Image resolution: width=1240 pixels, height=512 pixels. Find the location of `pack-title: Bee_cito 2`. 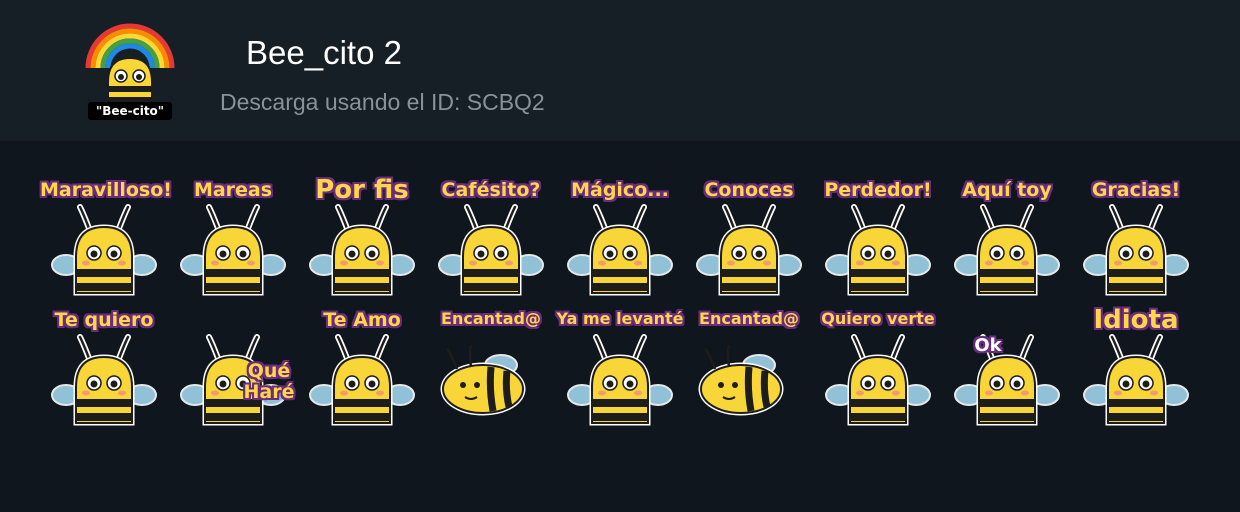

pack-title: Bee_cito 2 is located at coordinates (324, 52).